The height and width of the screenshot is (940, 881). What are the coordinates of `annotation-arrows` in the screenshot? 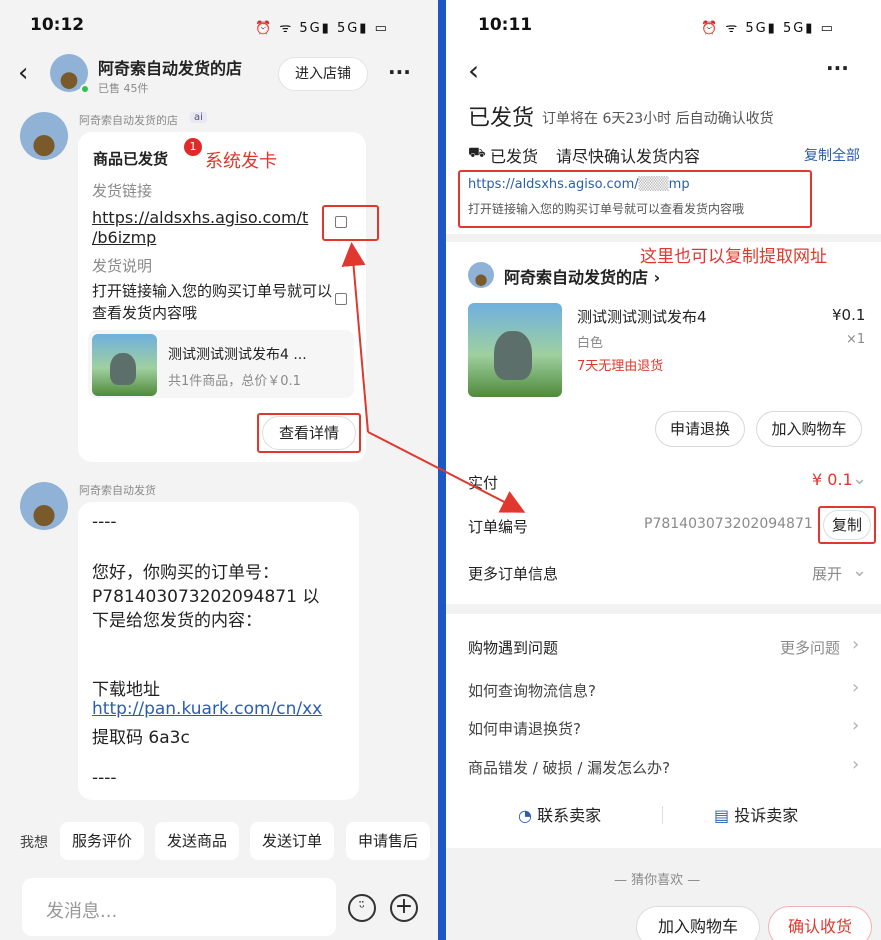 It's located at (433, 377).